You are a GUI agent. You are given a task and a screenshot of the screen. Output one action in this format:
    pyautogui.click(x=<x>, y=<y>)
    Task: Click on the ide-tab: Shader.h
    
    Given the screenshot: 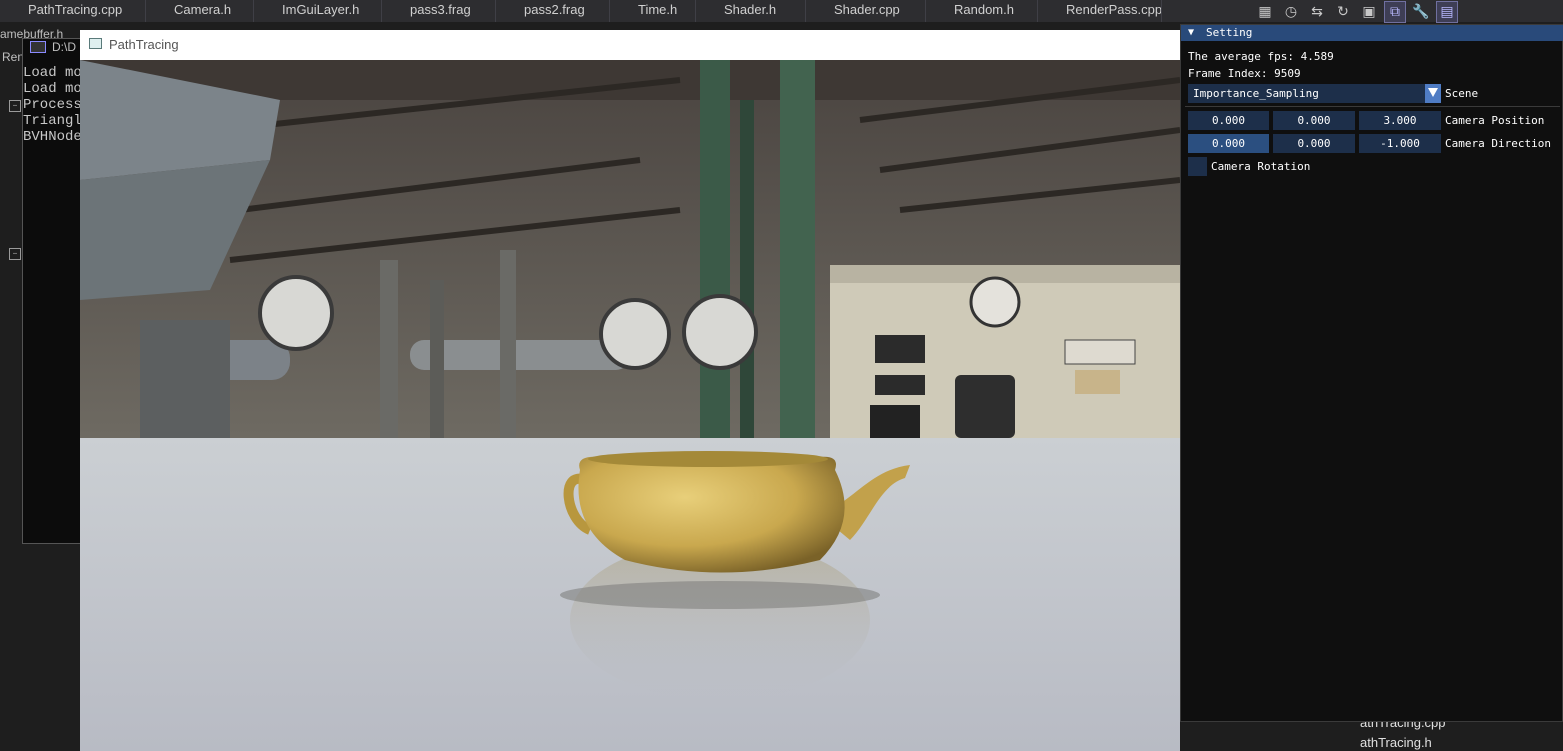 What is the action you would take?
    pyautogui.click(x=751, y=11)
    